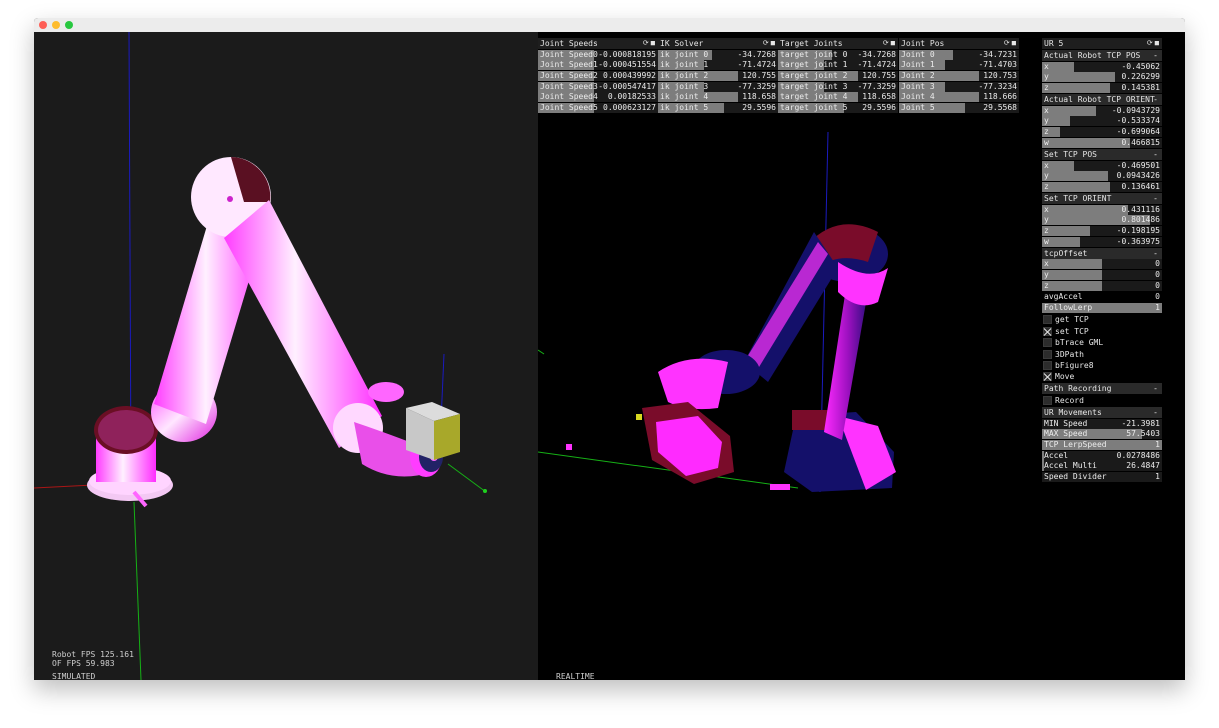 This screenshot has width=1219, height=728. I want to click on actual-tcp-pos-slider: z 0.145381, so click(1102, 88).